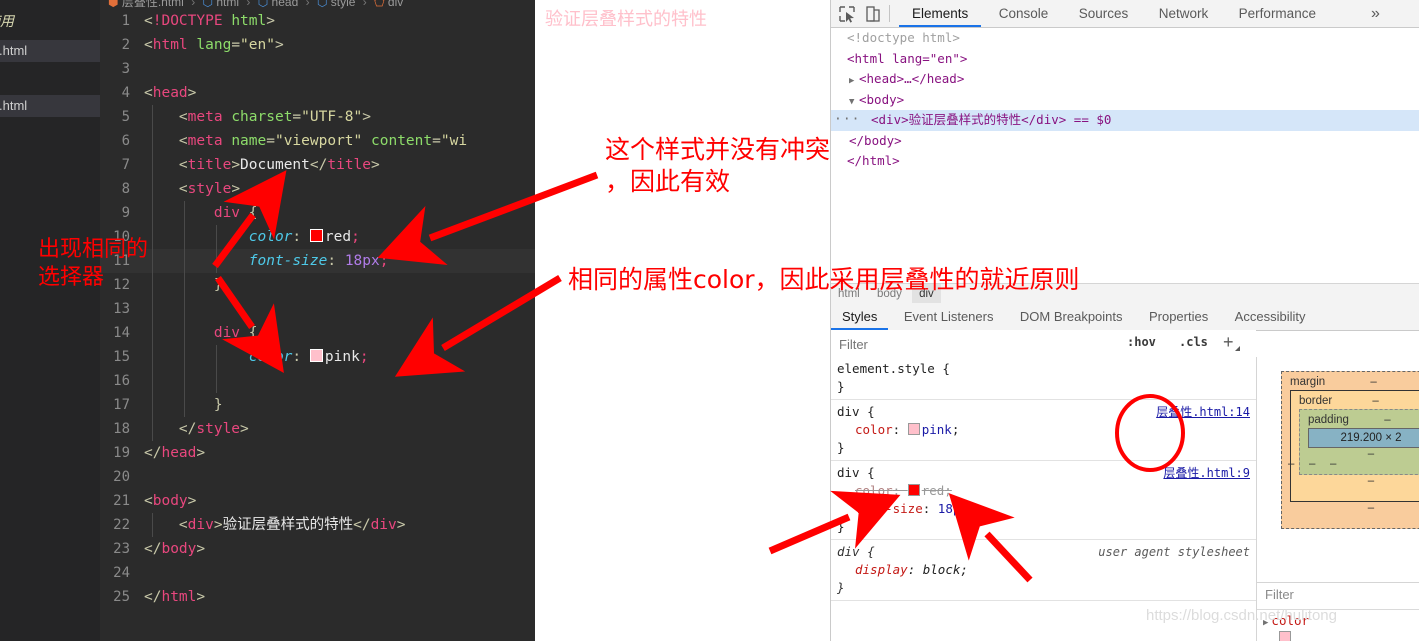 The image size is (1419, 641). Describe the element at coordinates (1125, 79) in the screenshot. I see `dom-row: ▶ <head>…</head>` at that location.